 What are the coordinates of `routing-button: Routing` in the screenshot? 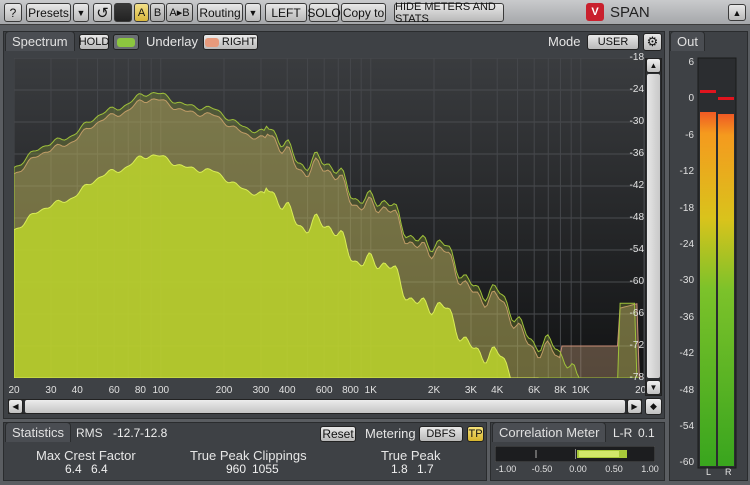 It's located at (220, 12).